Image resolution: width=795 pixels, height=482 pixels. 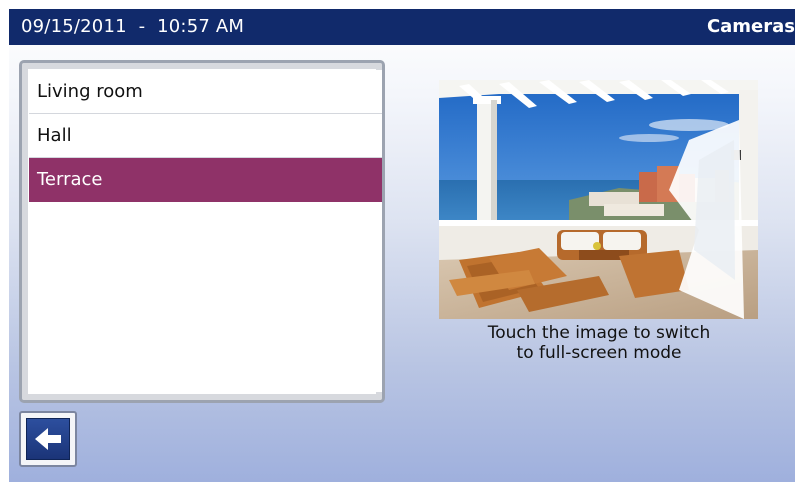 I want to click on camera-list-item-label: Terrace, so click(x=70, y=179).